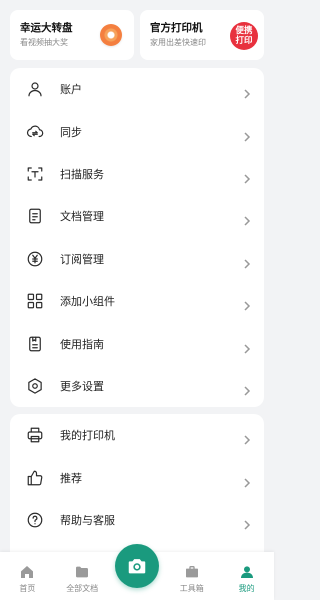 This screenshot has height=600, width=320. I want to click on menu-label: 我的打印机, so click(87, 436).